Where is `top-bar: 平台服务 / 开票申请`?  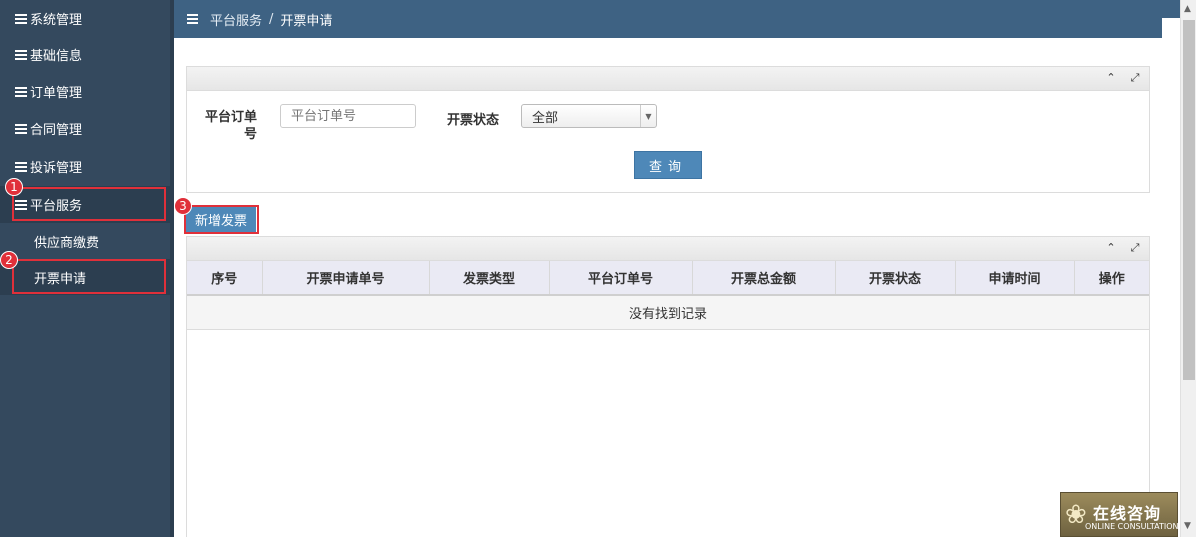 top-bar: 平台服务 / 开票申请 is located at coordinates (668, 19).